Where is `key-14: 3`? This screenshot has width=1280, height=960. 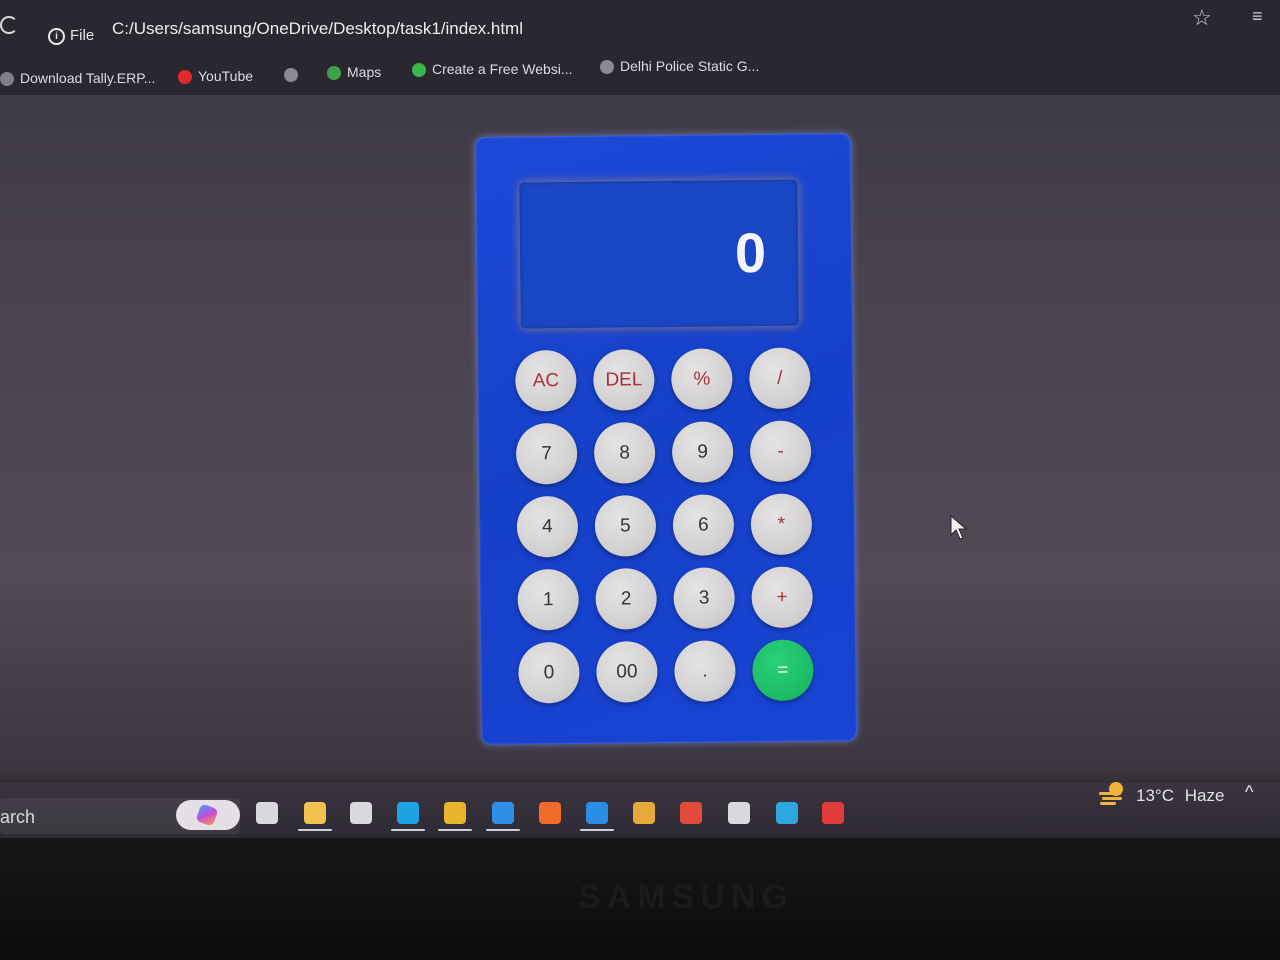 key-14: 3 is located at coordinates (704, 598).